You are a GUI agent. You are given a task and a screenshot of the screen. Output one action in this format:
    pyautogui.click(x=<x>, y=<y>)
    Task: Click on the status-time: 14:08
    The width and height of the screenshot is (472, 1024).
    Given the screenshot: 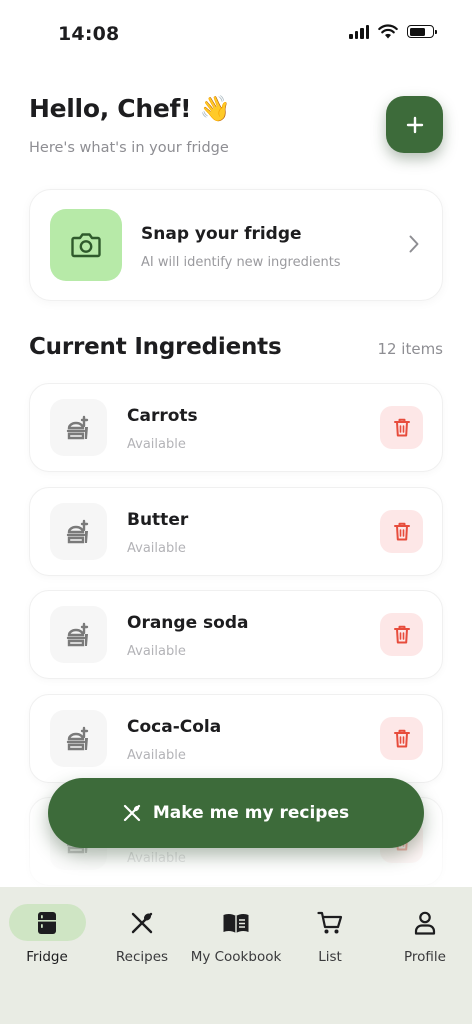 What is the action you would take?
    pyautogui.click(x=89, y=34)
    